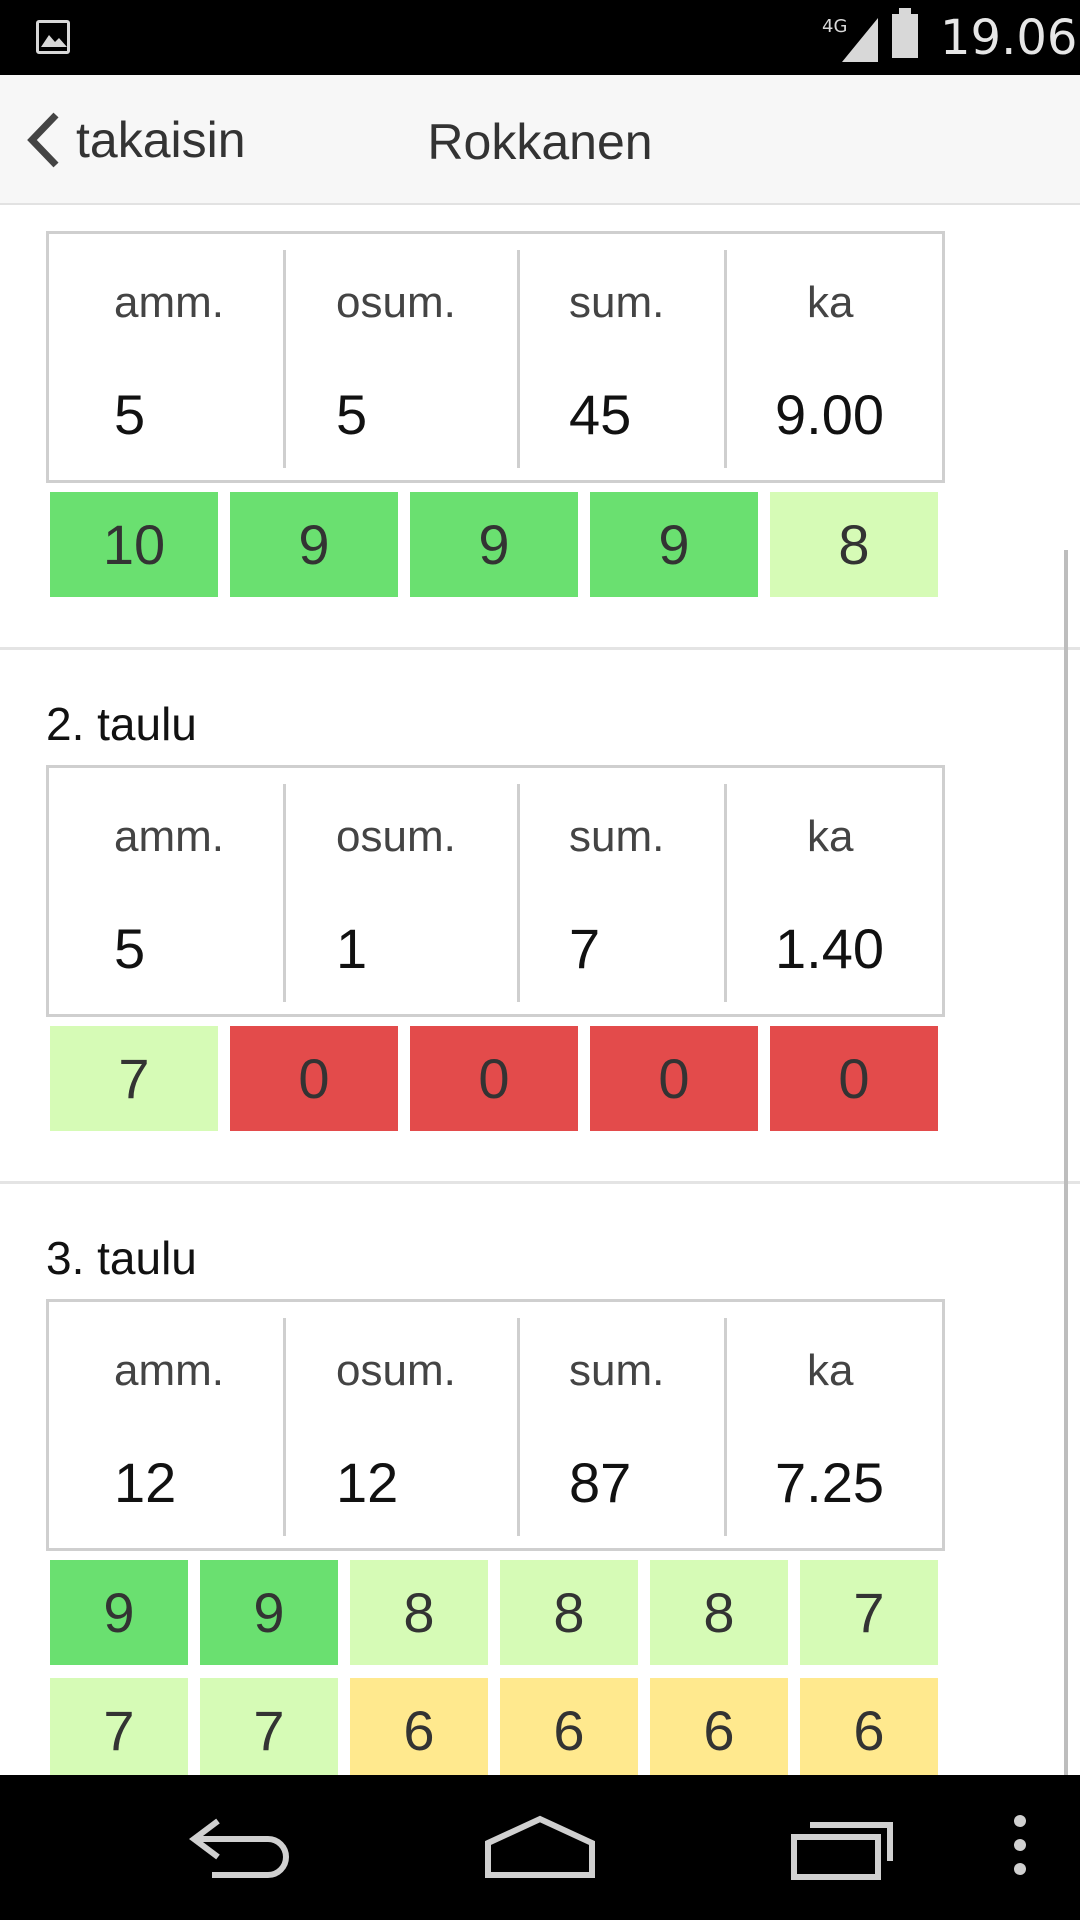  What do you see at coordinates (600, 414) in the screenshot?
I see `sum-value: 45` at bounding box center [600, 414].